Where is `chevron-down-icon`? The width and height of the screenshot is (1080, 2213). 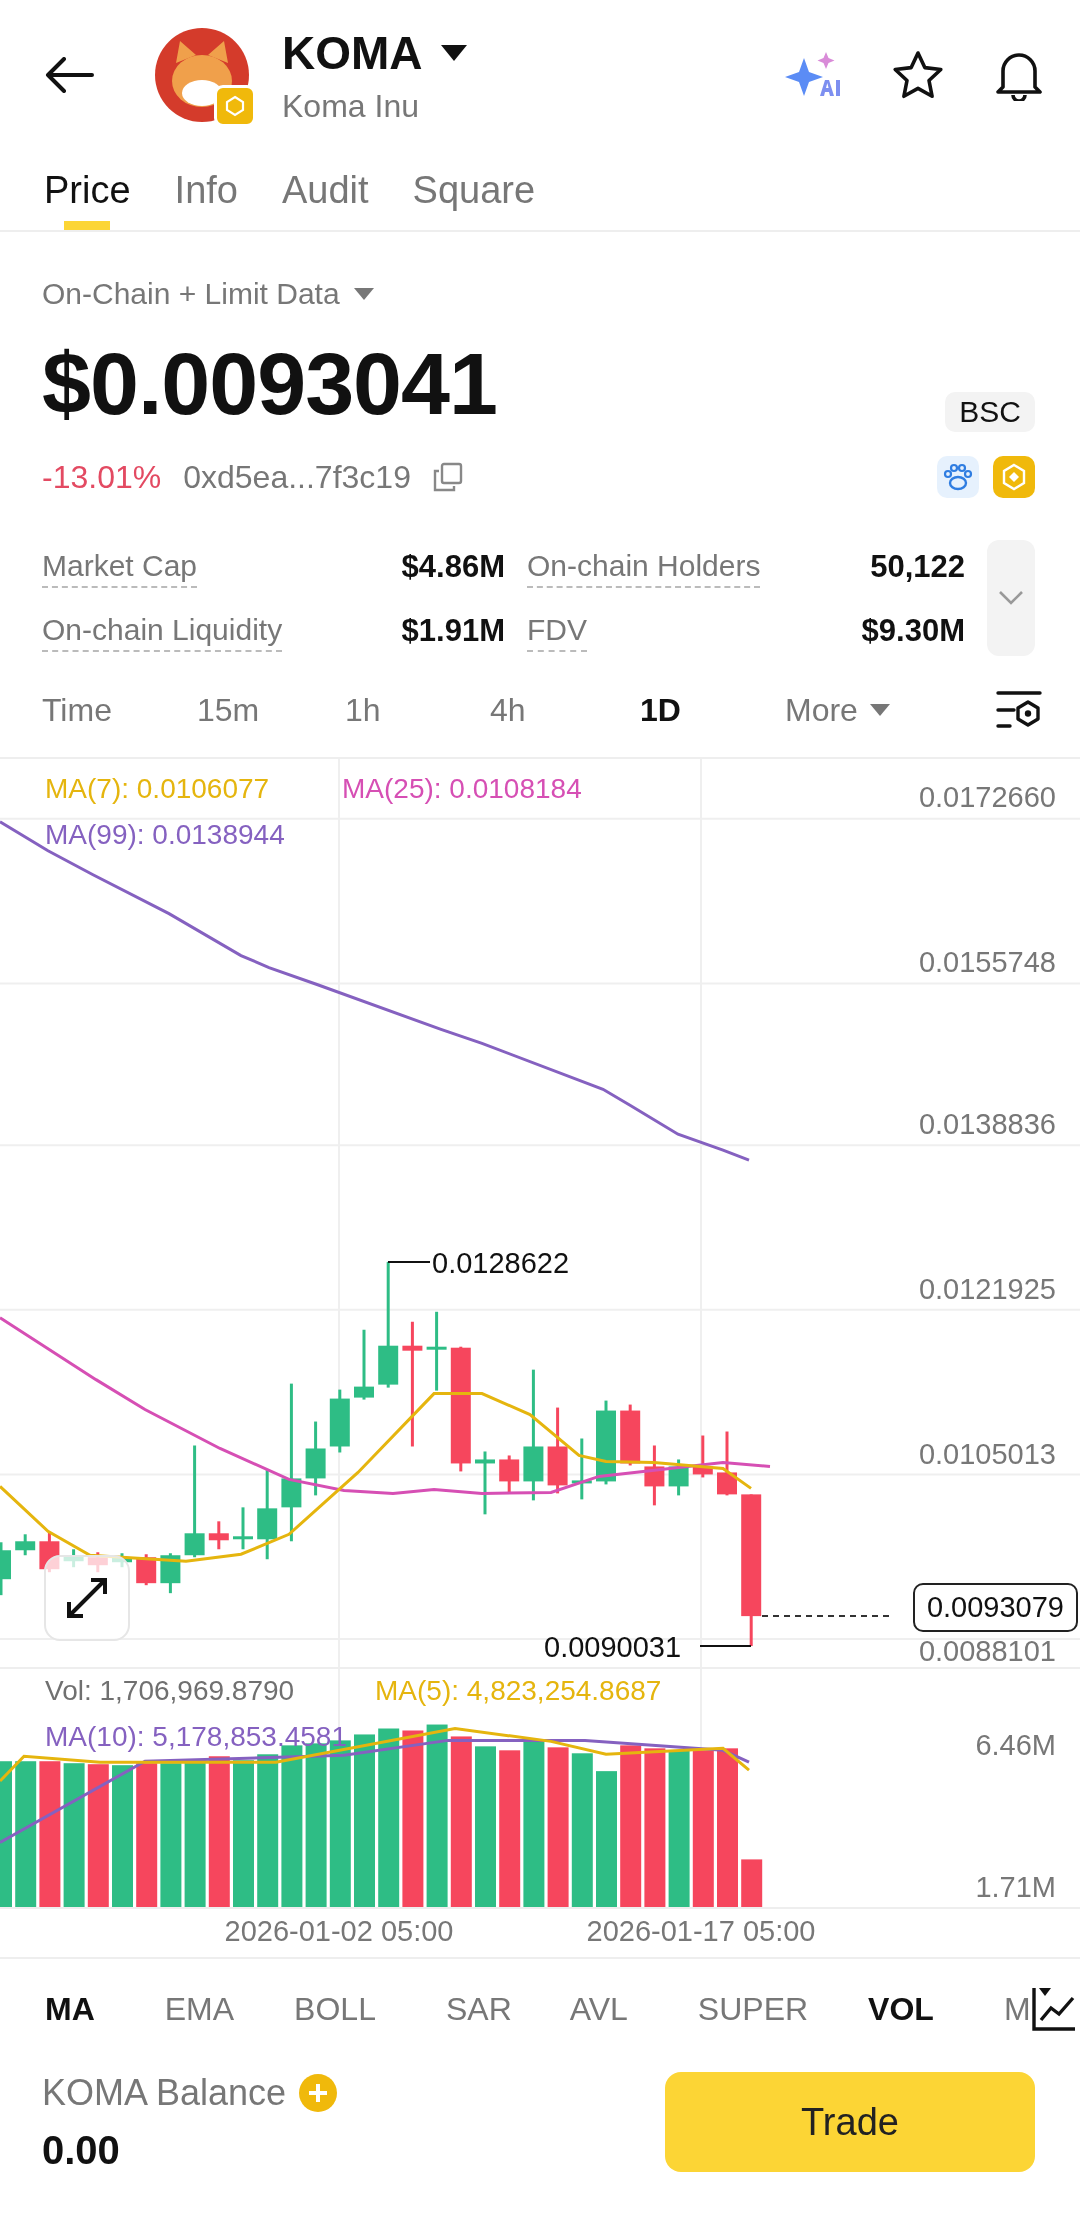 chevron-down-icon is located at coordinates (1011, 598).